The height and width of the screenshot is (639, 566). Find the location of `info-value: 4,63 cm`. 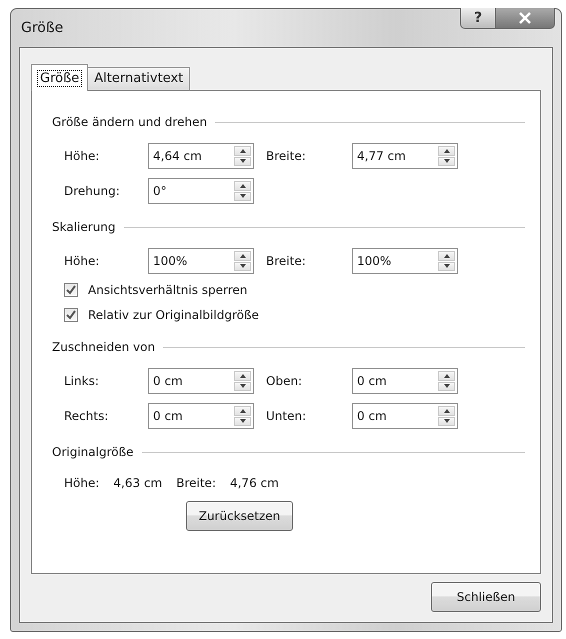

info-value: 4,63 cm is located at coordinates (137, 483).